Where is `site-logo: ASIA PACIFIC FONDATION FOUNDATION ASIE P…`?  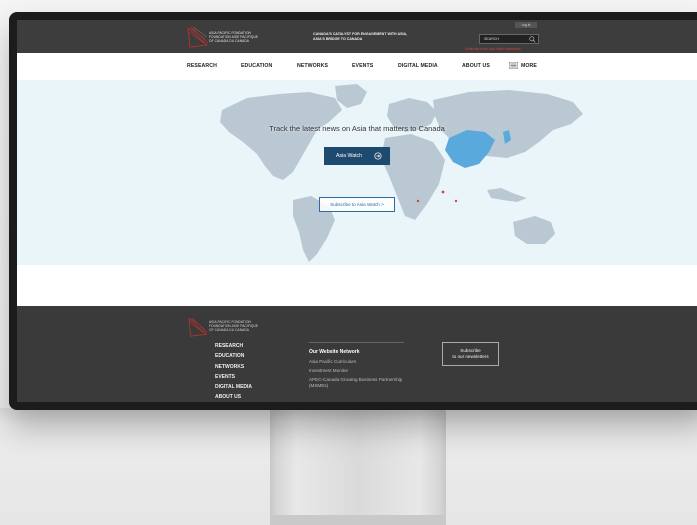 site-logo: ASIA PACIFIC FONDATION FOUNDATION ASIE P… is located at coordinates (227, 37).